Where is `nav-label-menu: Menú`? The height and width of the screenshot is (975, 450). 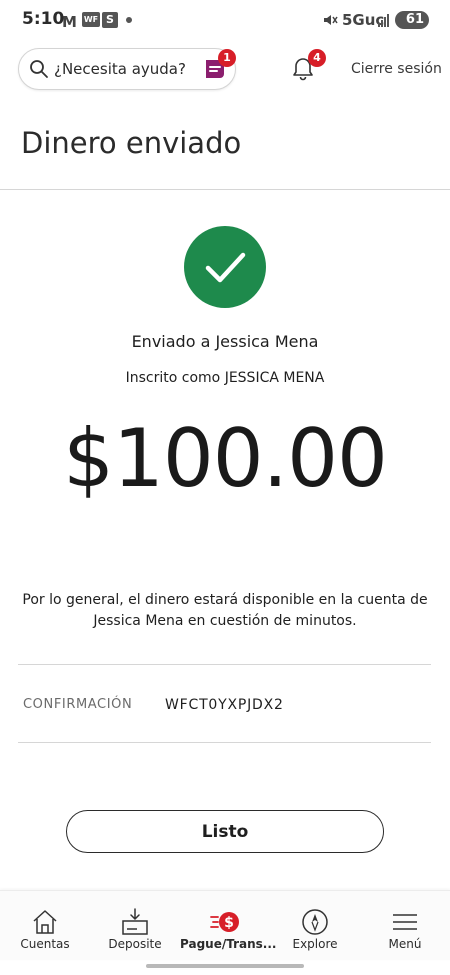
nav-label-menu: Menú is located at coordinates (405, 944).